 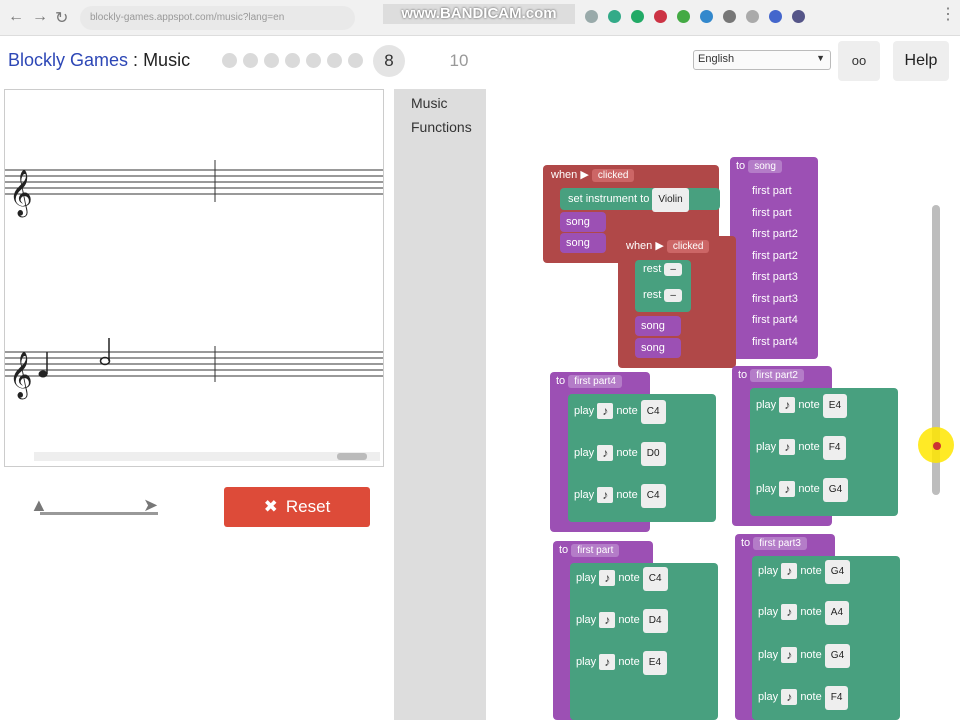 What do you see at coordinates (837, 613) in the screenshot?
I see `note-pitch-dropdown: A4` at bounding box center [837, 613].